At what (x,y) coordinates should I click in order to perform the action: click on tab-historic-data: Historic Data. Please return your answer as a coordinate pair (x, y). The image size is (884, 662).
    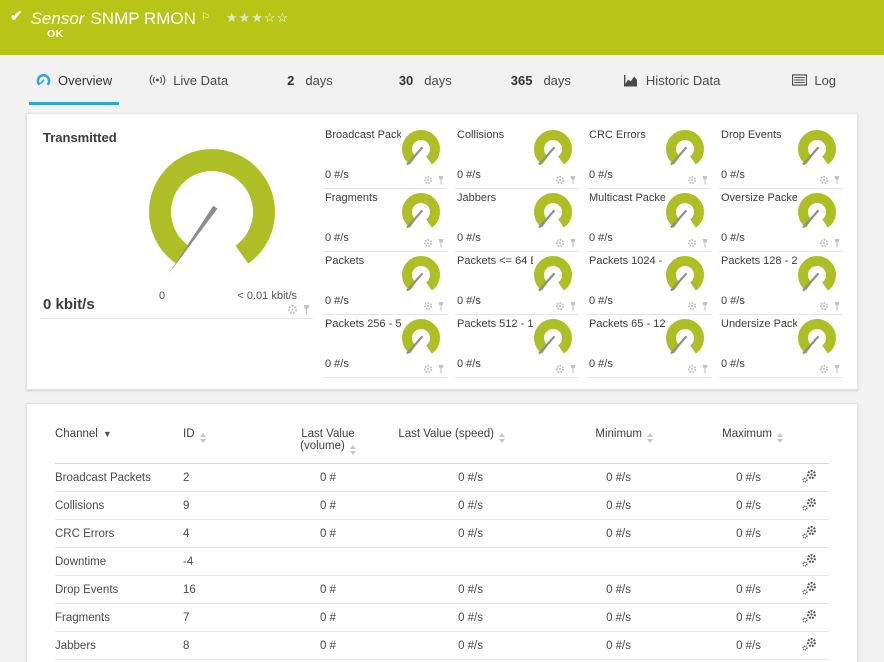
    Looking at the image, I should click on (671, 81).